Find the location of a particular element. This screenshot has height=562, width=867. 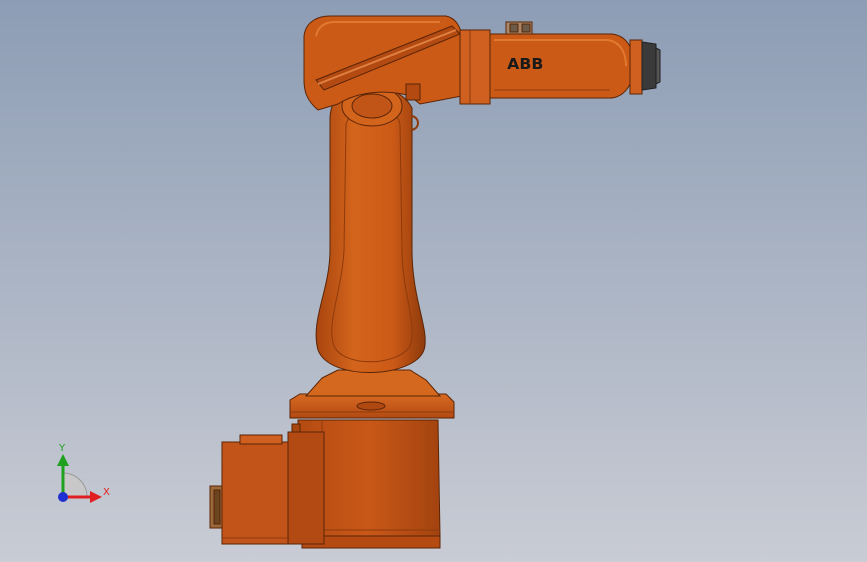

triad-graphic is located at coordinates (79, 478).